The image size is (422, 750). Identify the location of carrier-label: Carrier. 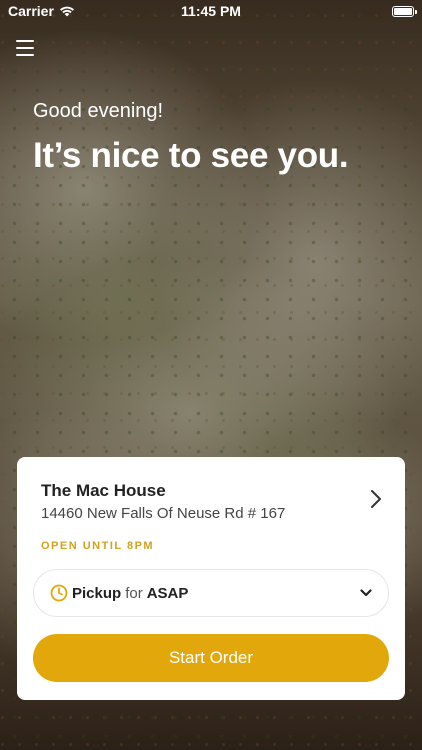
(31, 11).